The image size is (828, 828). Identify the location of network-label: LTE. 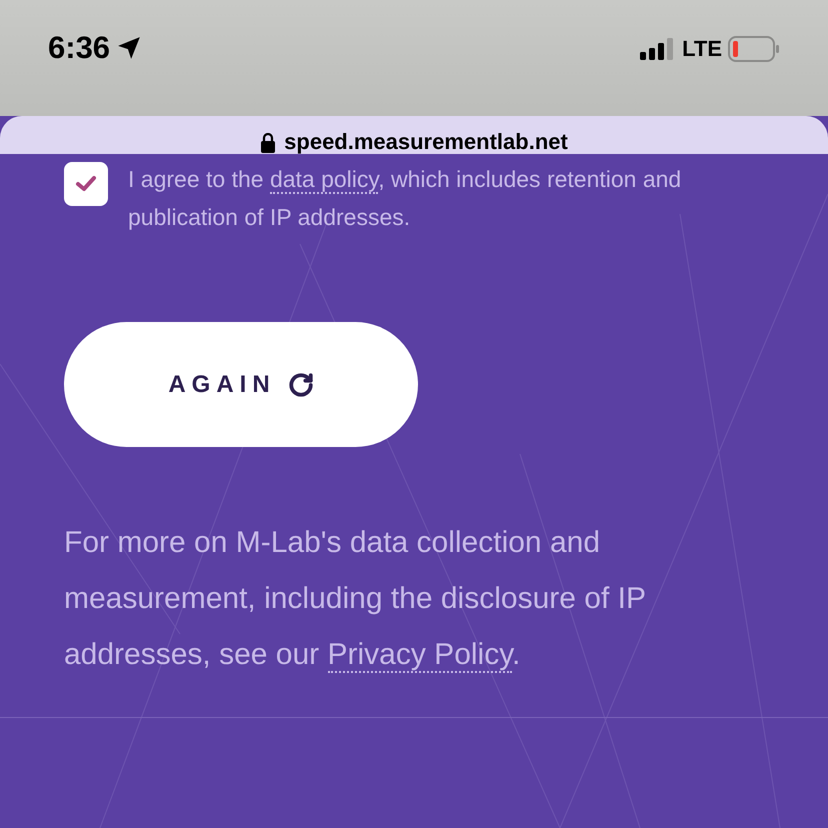
(702, 49).